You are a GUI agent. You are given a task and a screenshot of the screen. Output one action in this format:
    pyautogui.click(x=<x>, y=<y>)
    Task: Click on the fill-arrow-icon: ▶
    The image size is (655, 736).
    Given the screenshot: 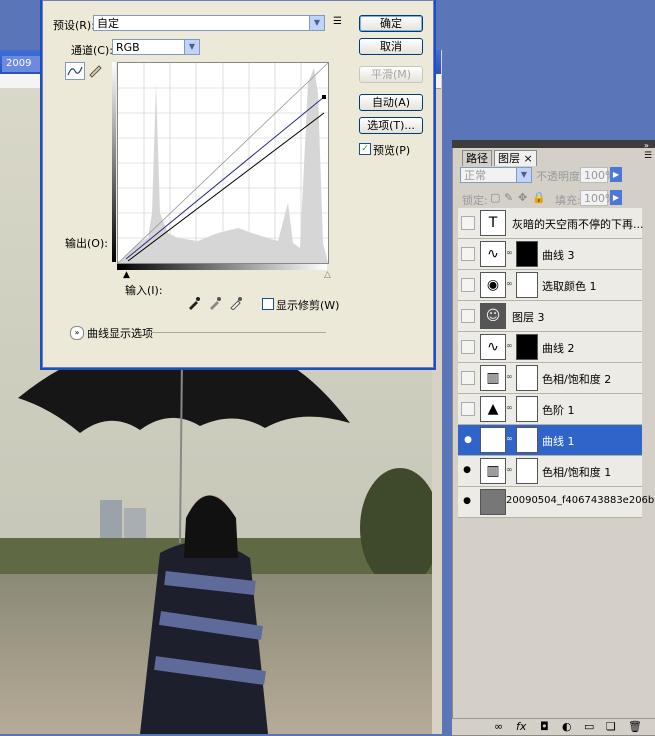 What is the action you would take?
    pyautogui.click(x=616, y=197)
    